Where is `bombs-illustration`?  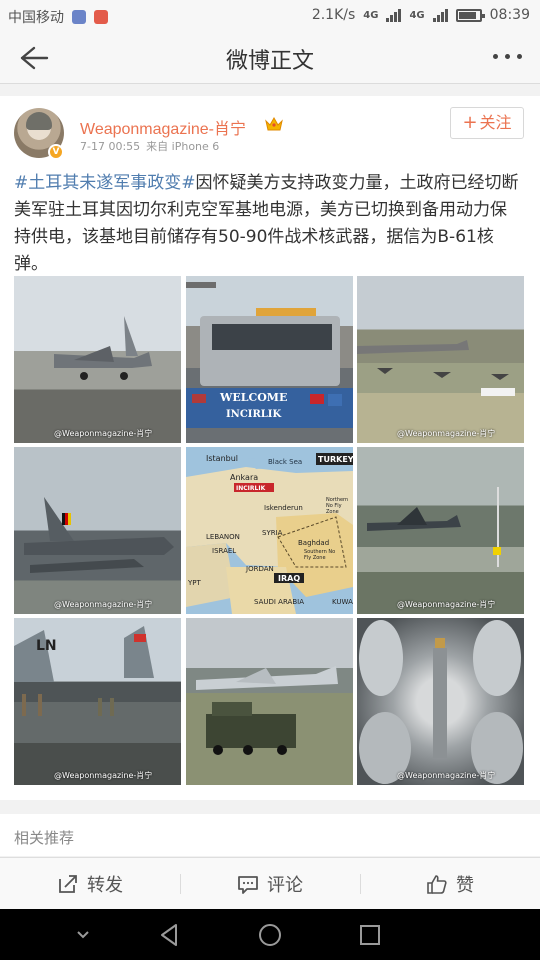
bombs-illustration is located at coordinates (441, 702).